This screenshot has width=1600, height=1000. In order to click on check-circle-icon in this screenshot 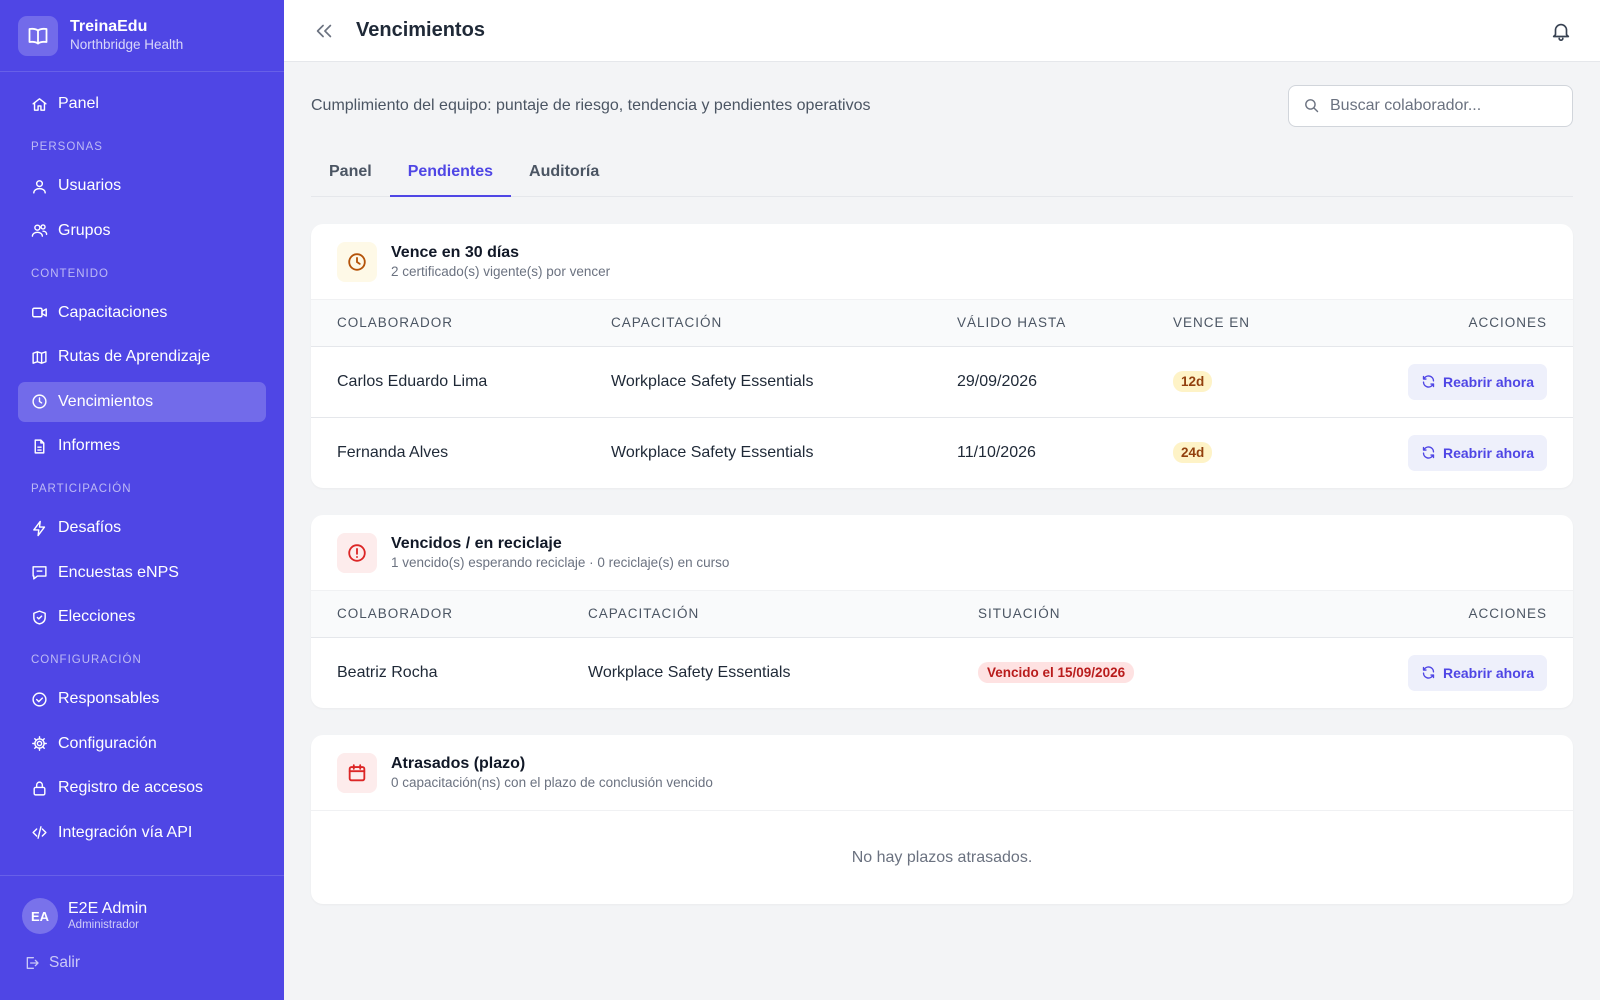, I will do `click(39, 699)`.